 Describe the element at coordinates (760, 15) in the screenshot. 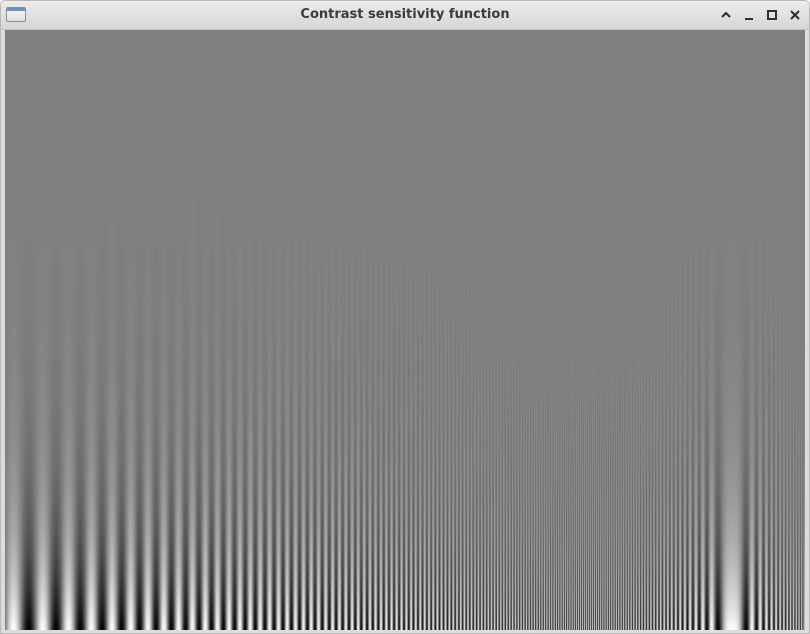

I see `window-controls` at that location.